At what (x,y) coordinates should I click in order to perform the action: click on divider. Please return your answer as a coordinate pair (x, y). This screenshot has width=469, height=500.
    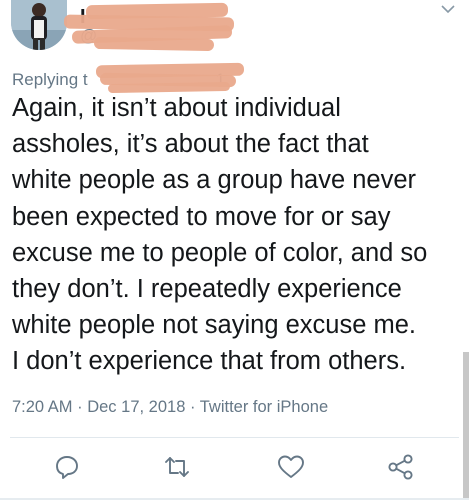
    Looking at the image, I should click on (234, 437).